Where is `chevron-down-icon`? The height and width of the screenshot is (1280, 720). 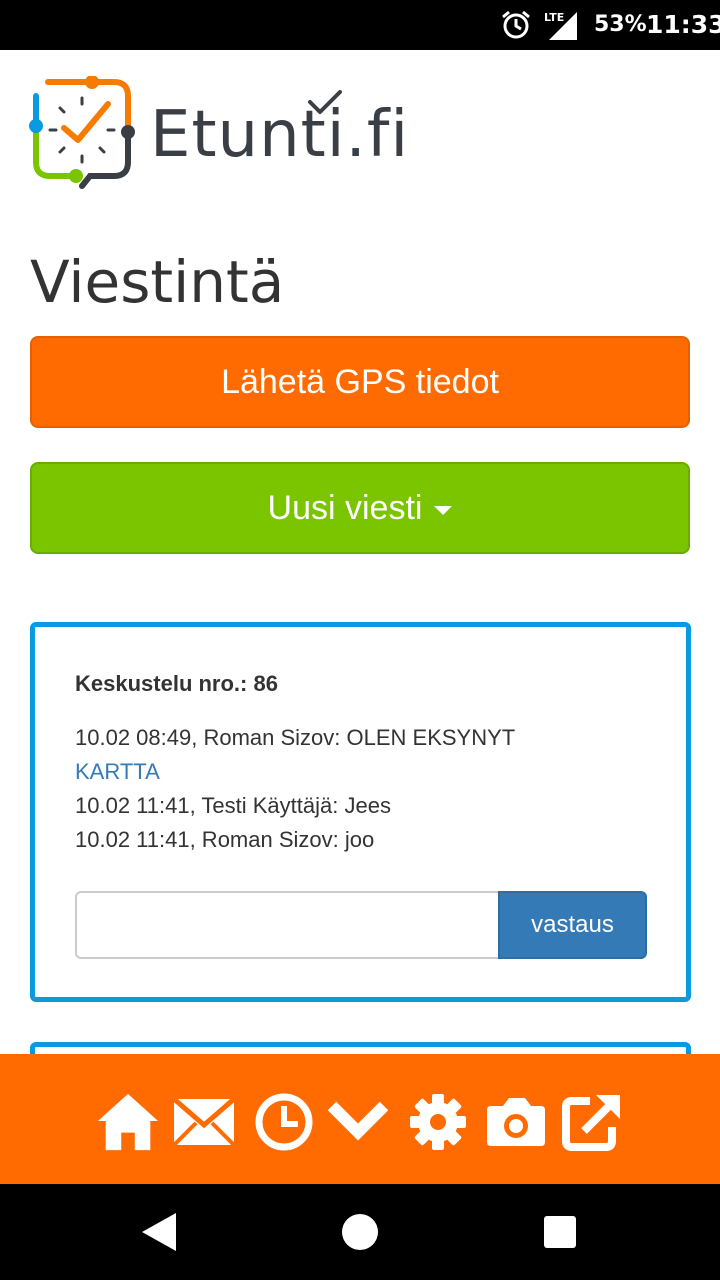 chevron-down-icon is located at coordinates (358, 1122).